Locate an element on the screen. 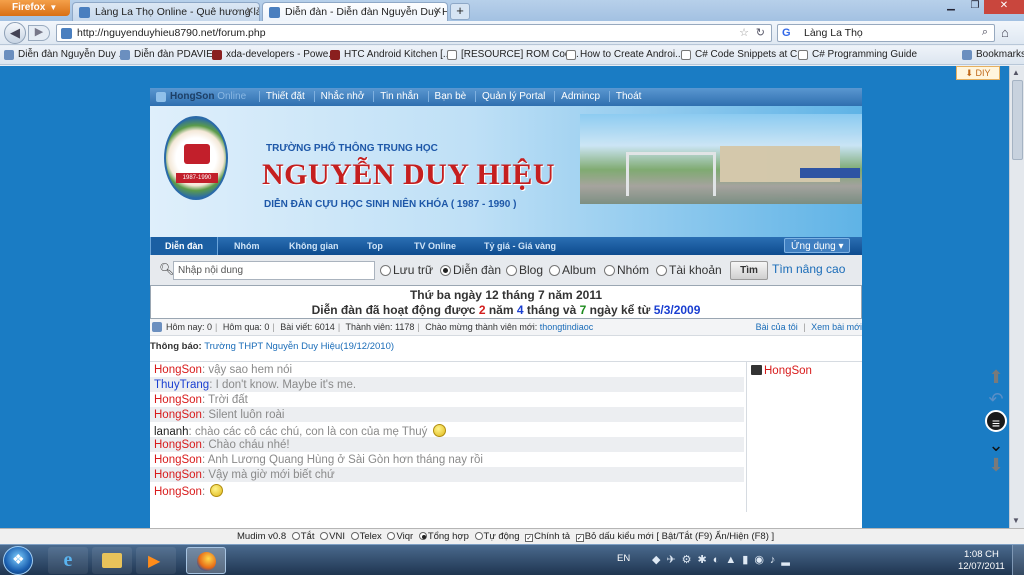  mode-auto-radio is located at coordinates (478, 536).